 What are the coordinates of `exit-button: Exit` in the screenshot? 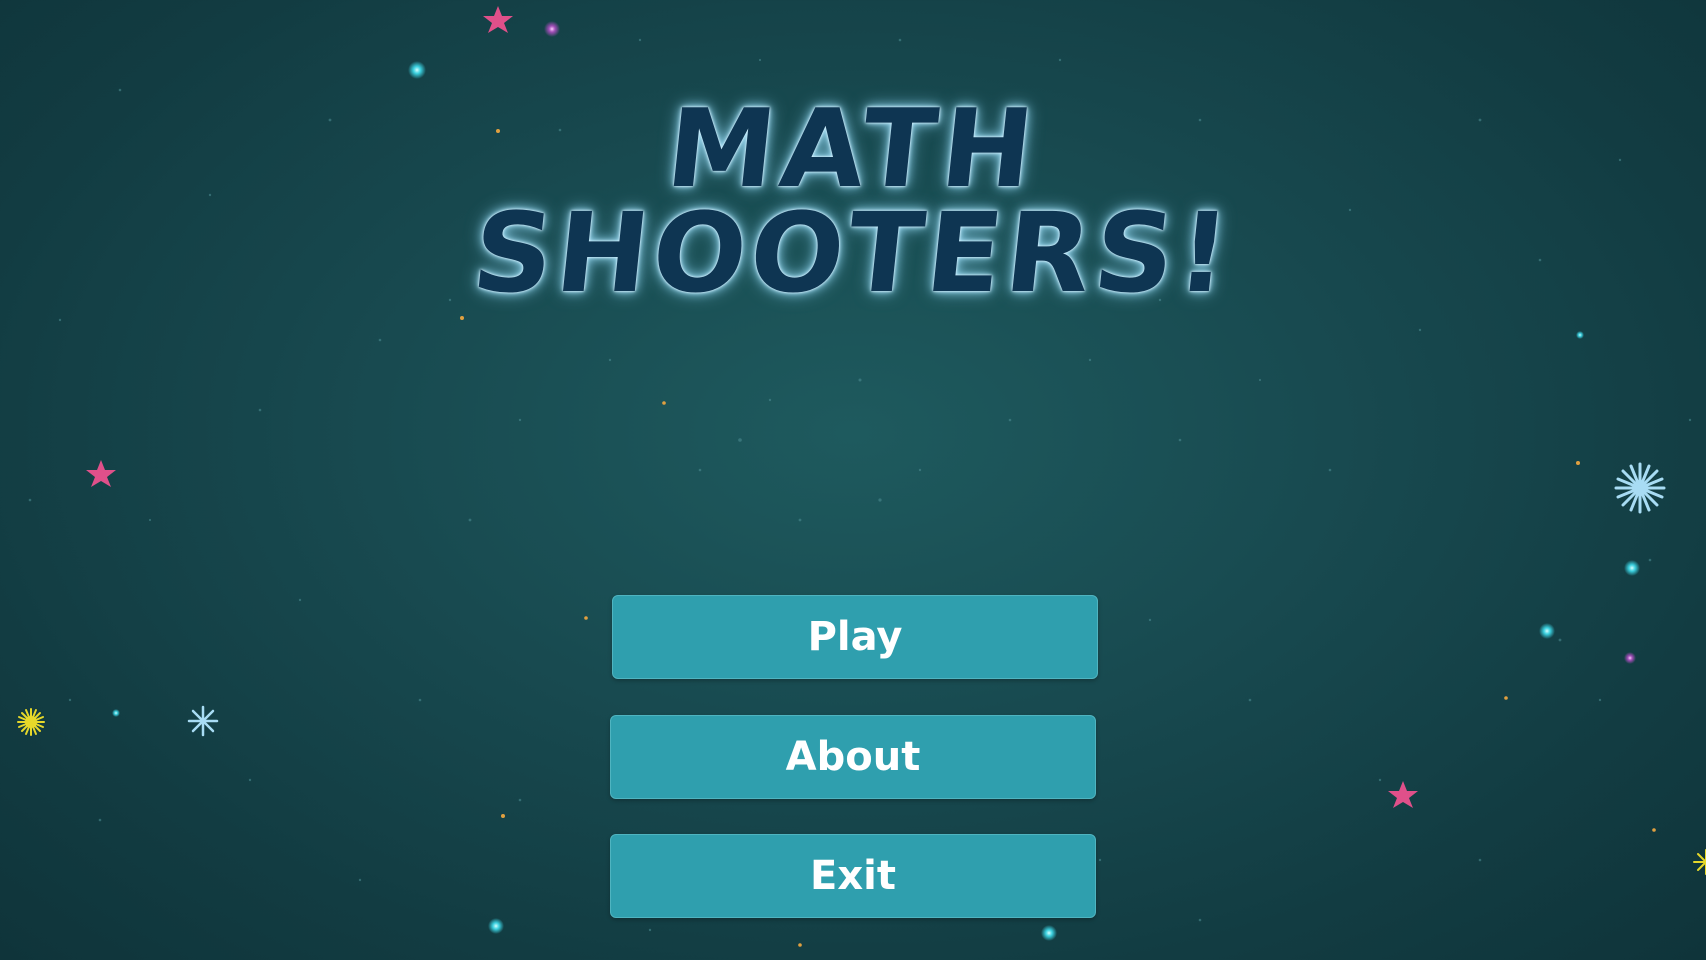 It's located at (853, 876).